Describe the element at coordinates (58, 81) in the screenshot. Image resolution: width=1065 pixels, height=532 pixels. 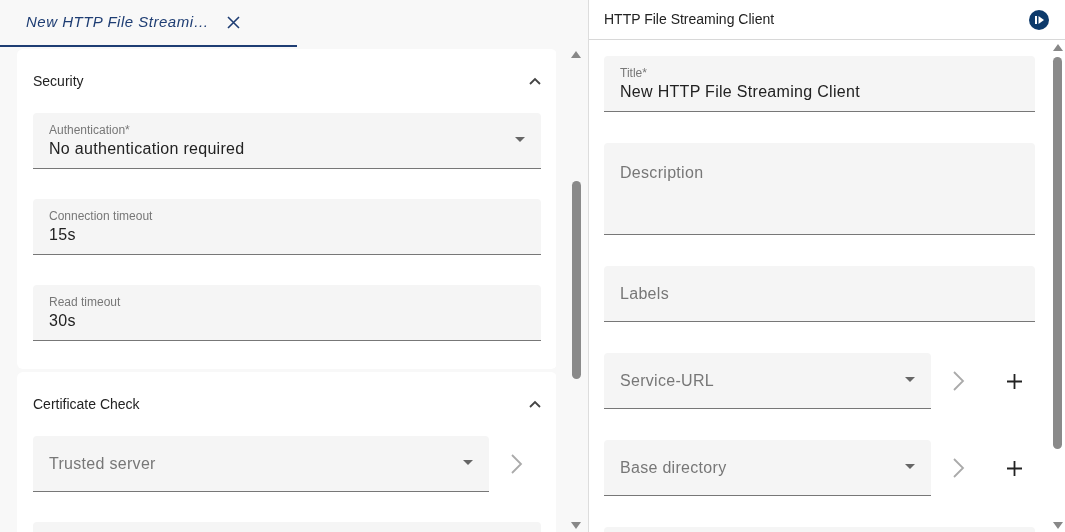
I see `section-title: Security` at that location.